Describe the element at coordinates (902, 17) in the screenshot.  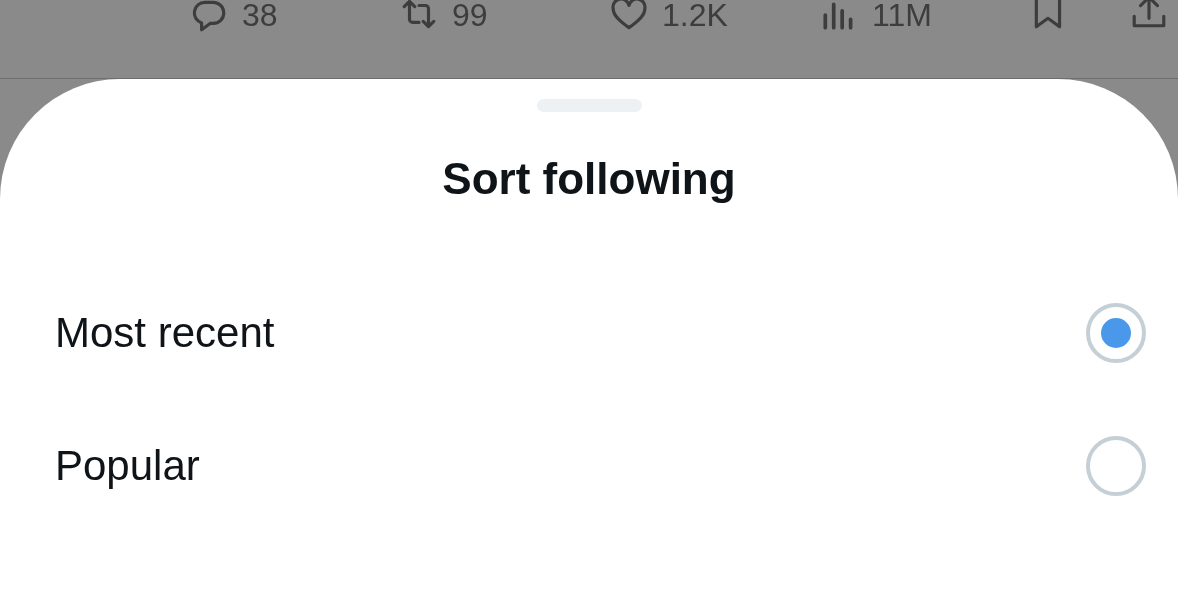
I see `views-count: 11M` at that location.